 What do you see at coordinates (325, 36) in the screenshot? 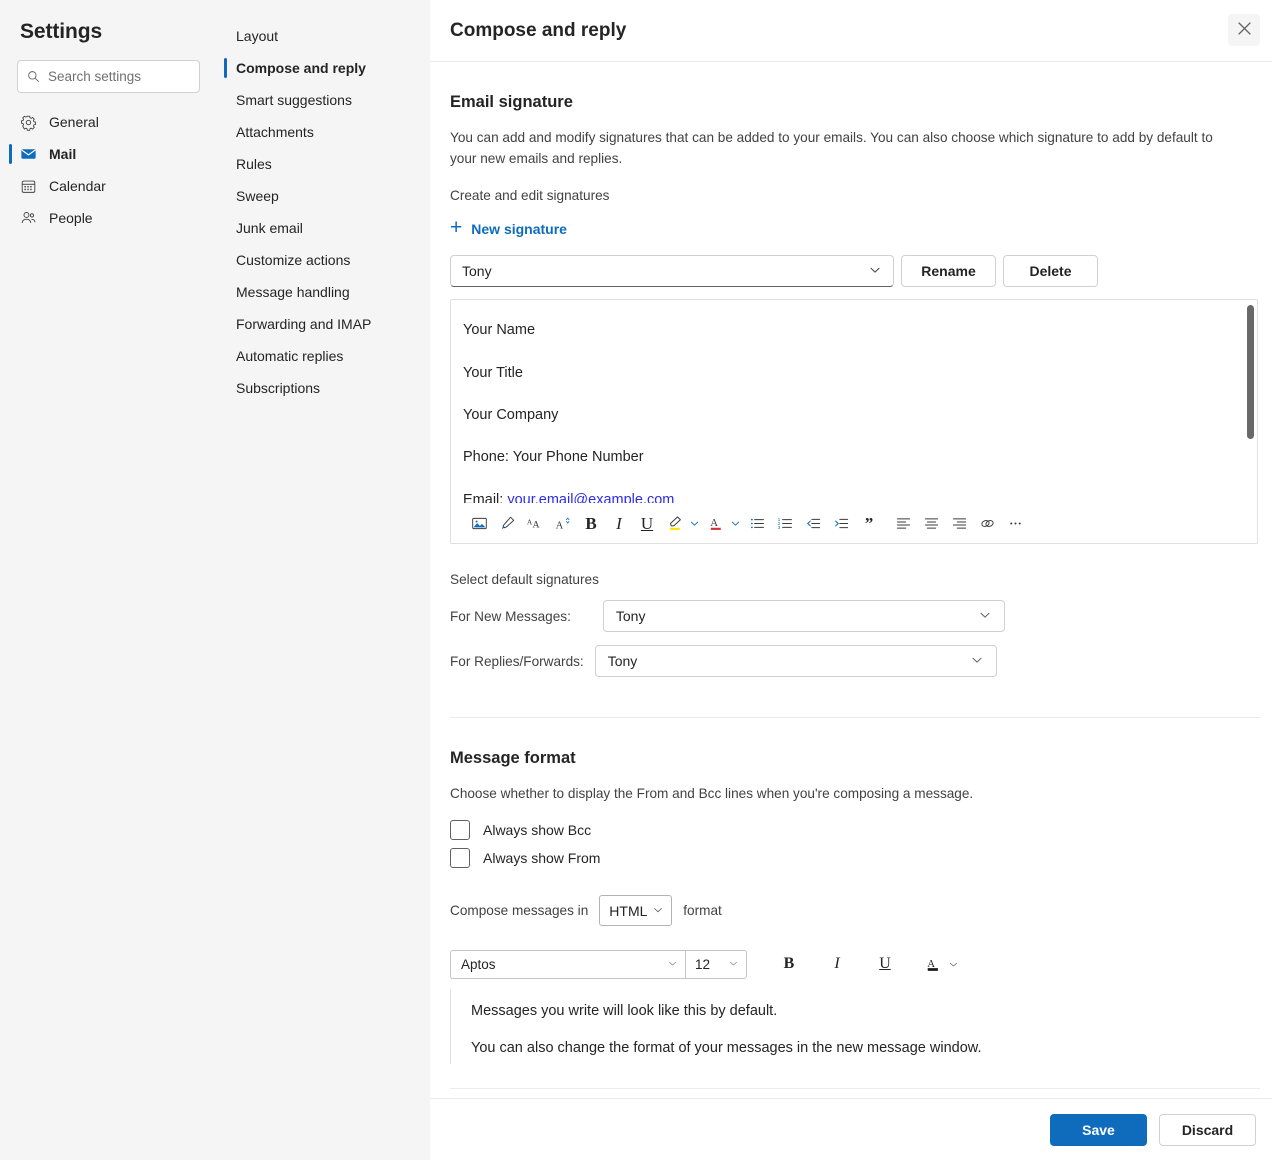
I see `subnav-item-layout: Layout` at bounding box center [325, 36].